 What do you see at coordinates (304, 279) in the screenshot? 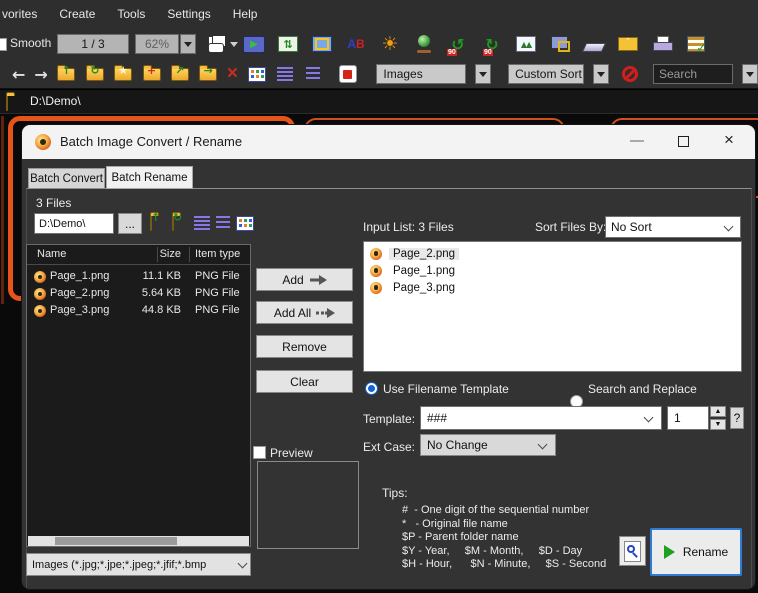
I see `add-button: Add` at bounding box center [304, 279].